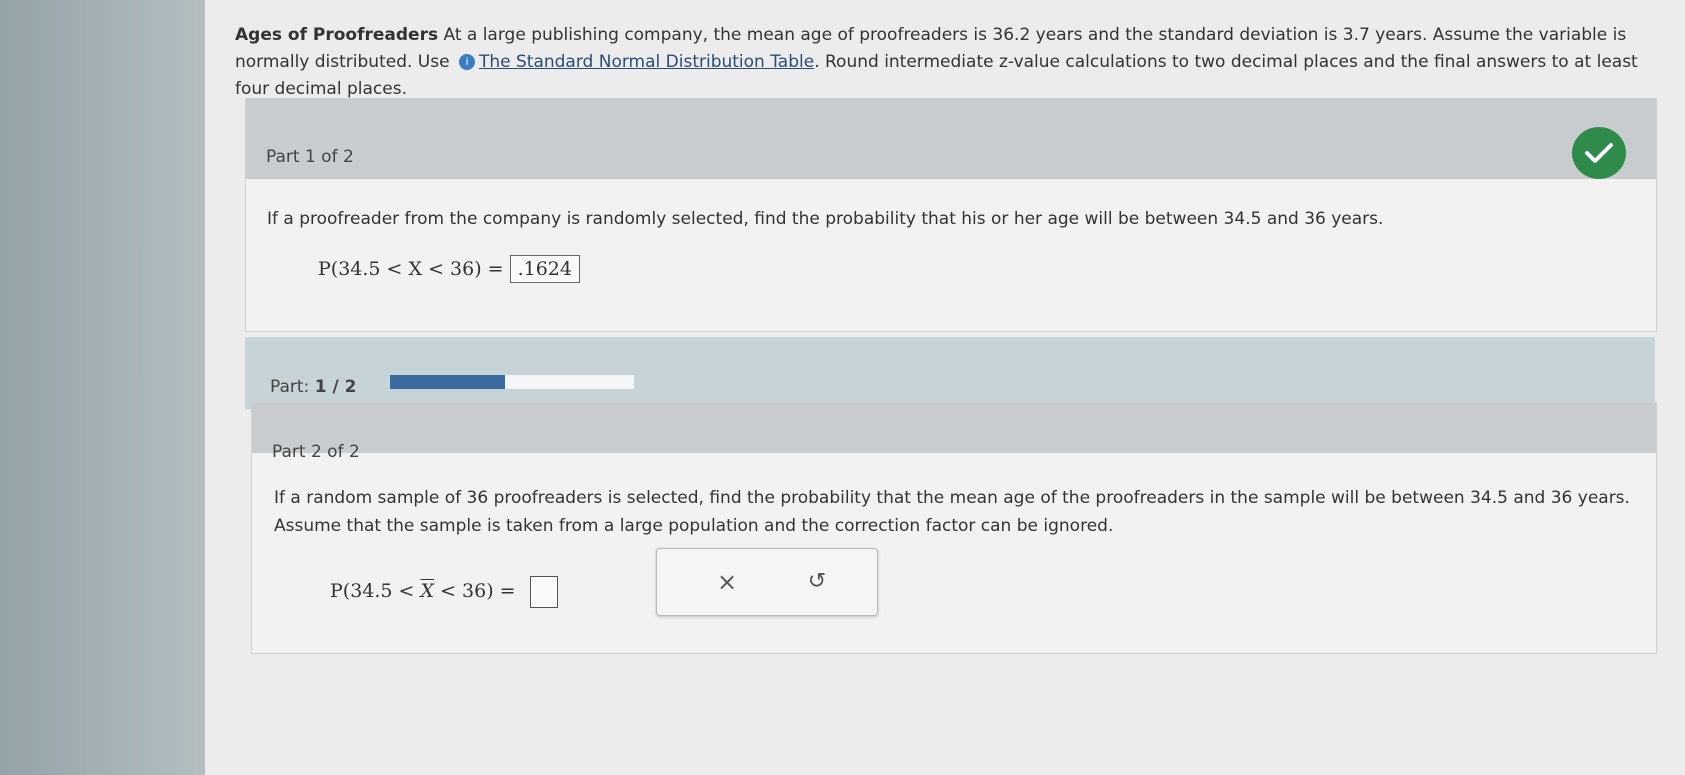  I want to click on part-progress: Part: 1 / 2, so click(950, 373).